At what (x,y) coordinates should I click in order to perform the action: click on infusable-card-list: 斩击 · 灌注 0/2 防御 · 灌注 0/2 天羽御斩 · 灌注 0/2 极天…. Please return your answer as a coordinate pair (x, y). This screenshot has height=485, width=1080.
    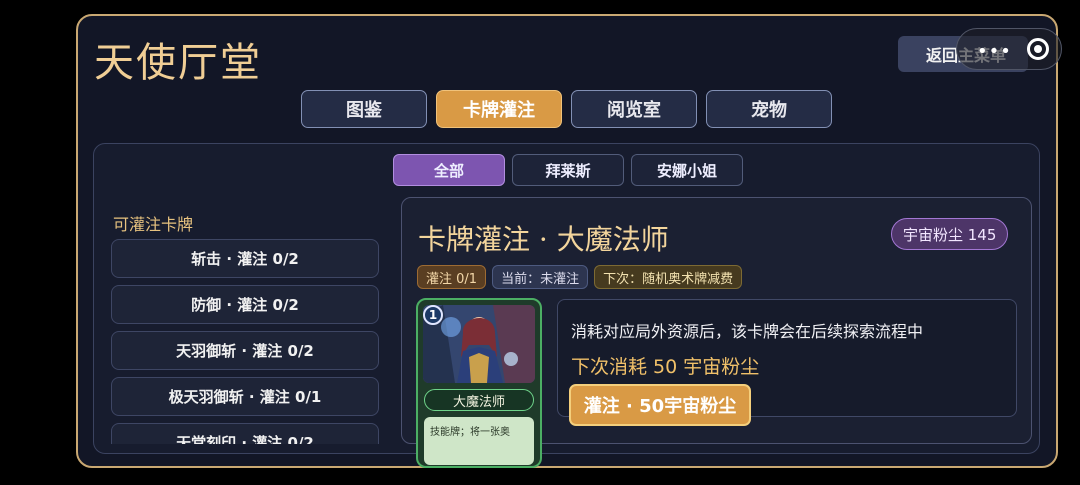
    Looking at the image, I should click on (245, 341).